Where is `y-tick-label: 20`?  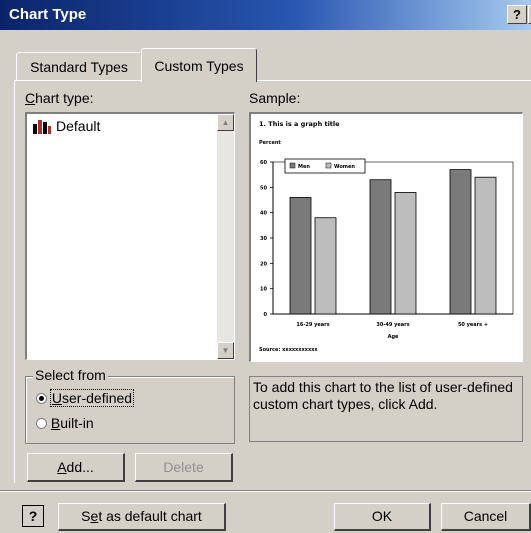 y-tick-label: 20 is located at coordinates (263, 264).